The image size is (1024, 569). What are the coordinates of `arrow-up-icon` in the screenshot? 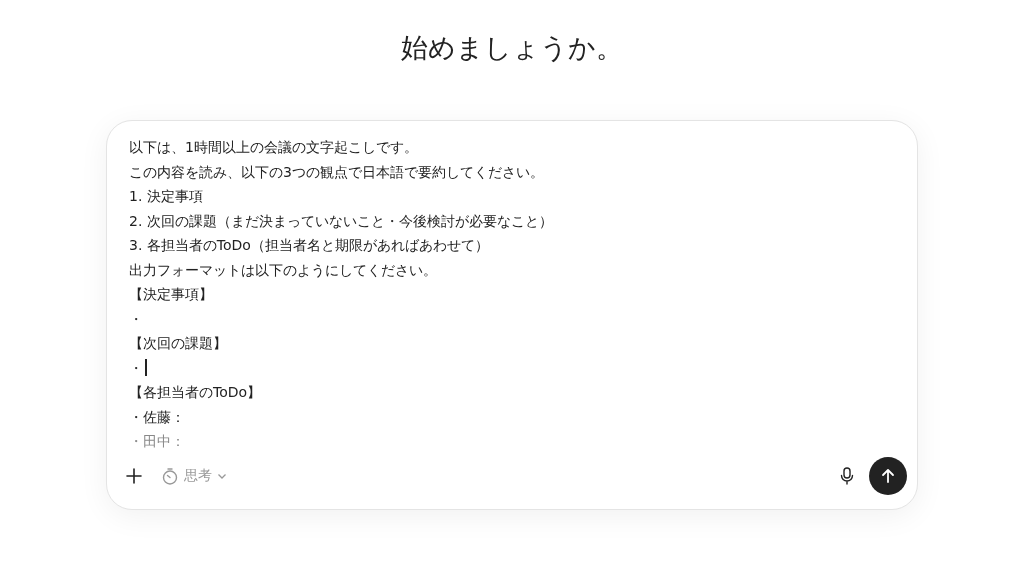 It's located at (888, 476).